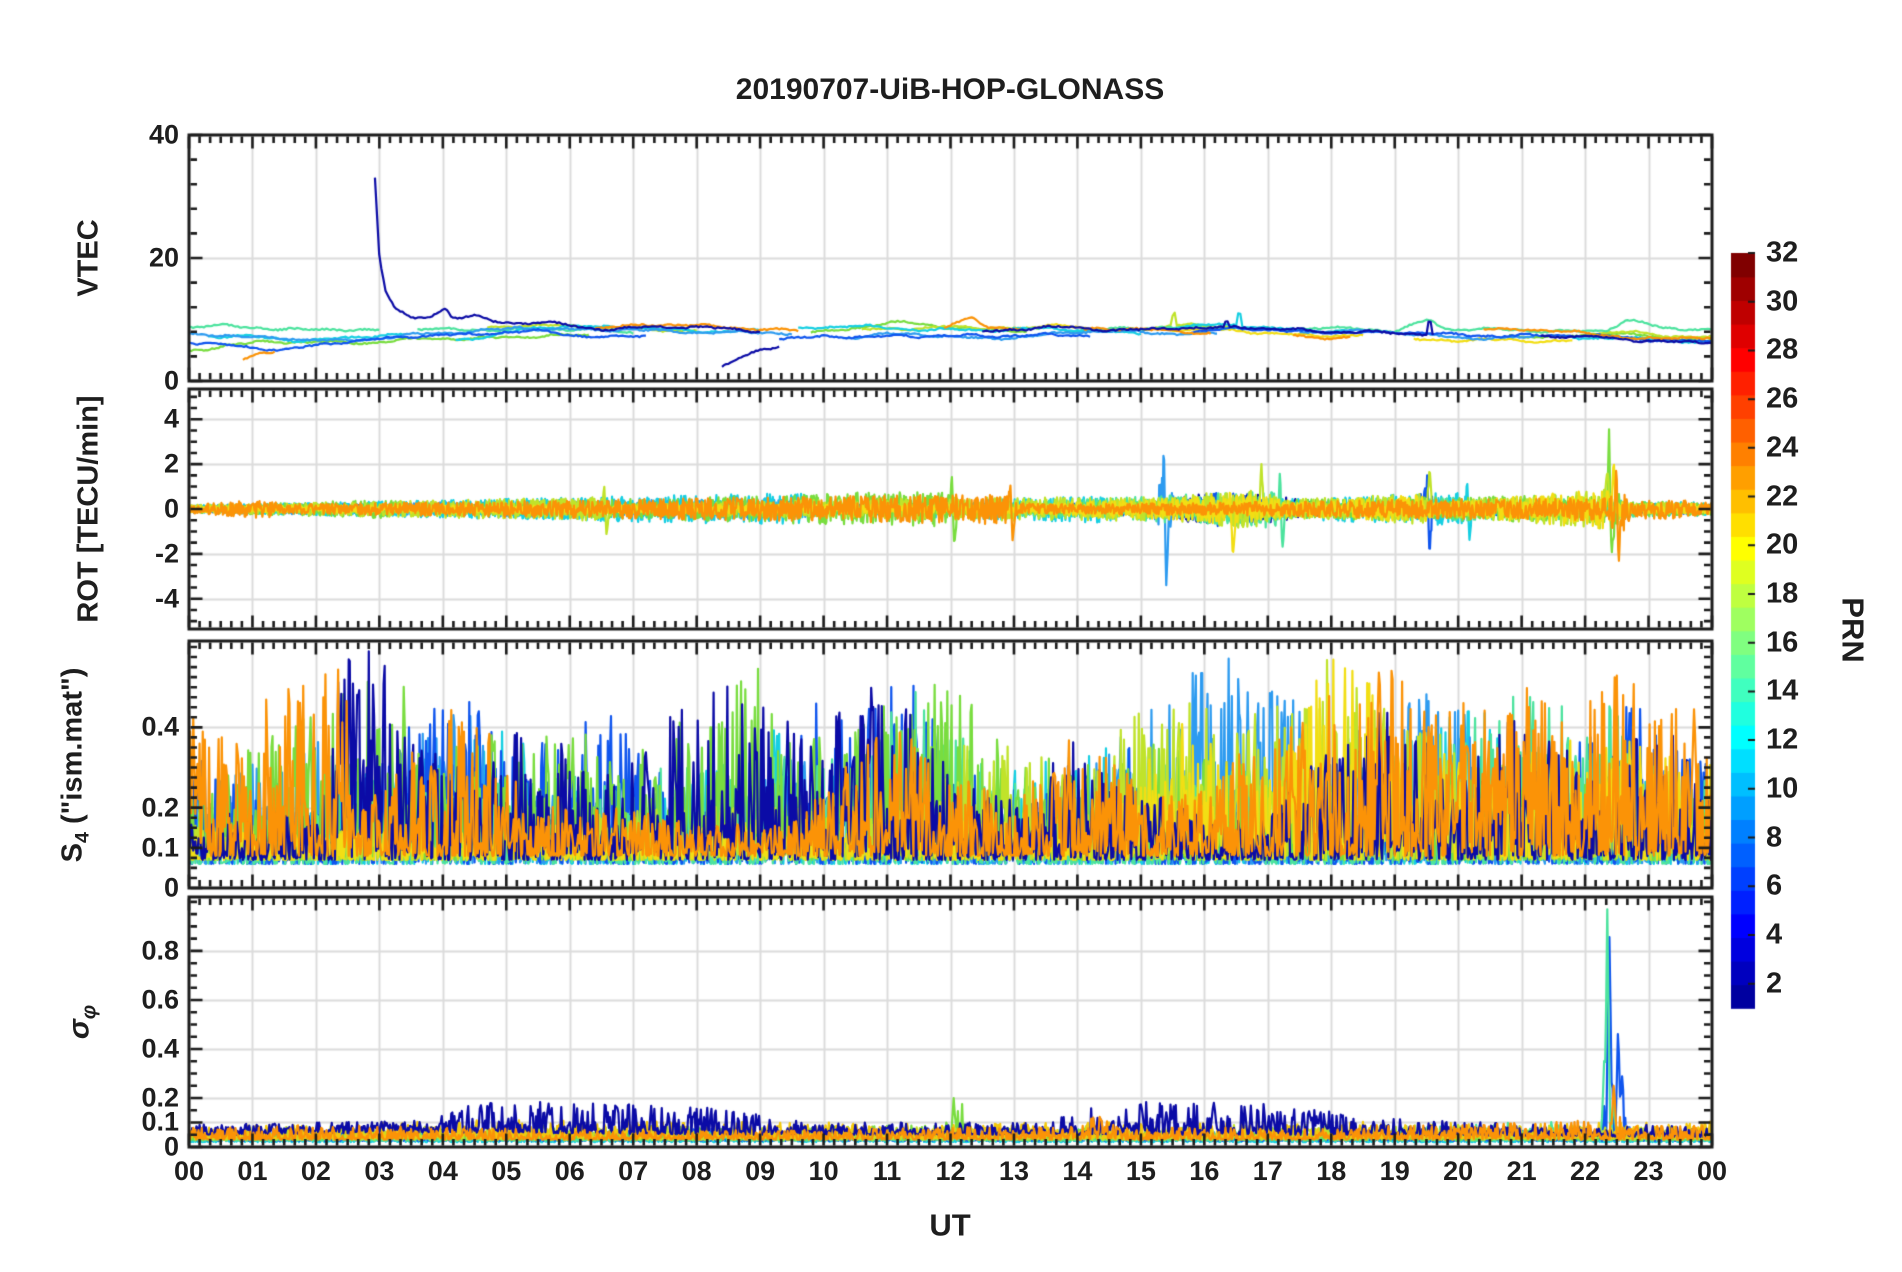 This screenshot has width=1902, height=1272. I want to click on s4-suffix: ("ism.mat"), so click(72, 750).